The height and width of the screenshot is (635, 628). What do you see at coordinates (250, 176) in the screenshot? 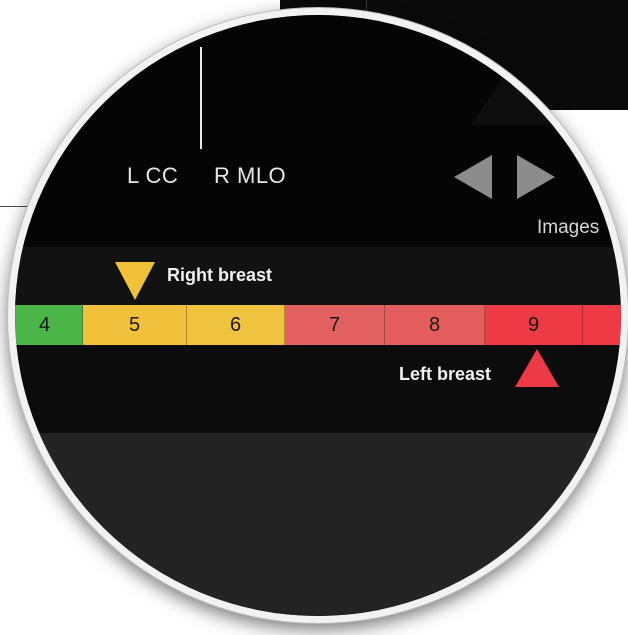
I see `view-label-rmlo: R MLO` at bounding box center [250, 176].